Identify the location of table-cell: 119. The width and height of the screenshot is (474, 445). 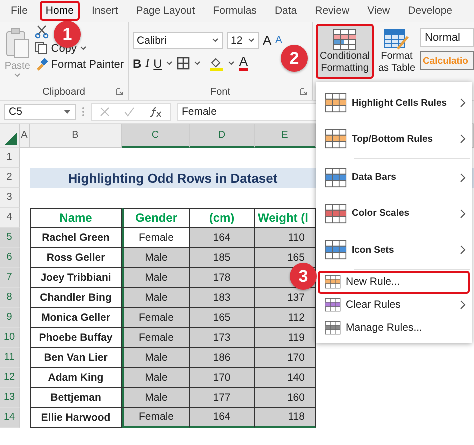
(285, 338).